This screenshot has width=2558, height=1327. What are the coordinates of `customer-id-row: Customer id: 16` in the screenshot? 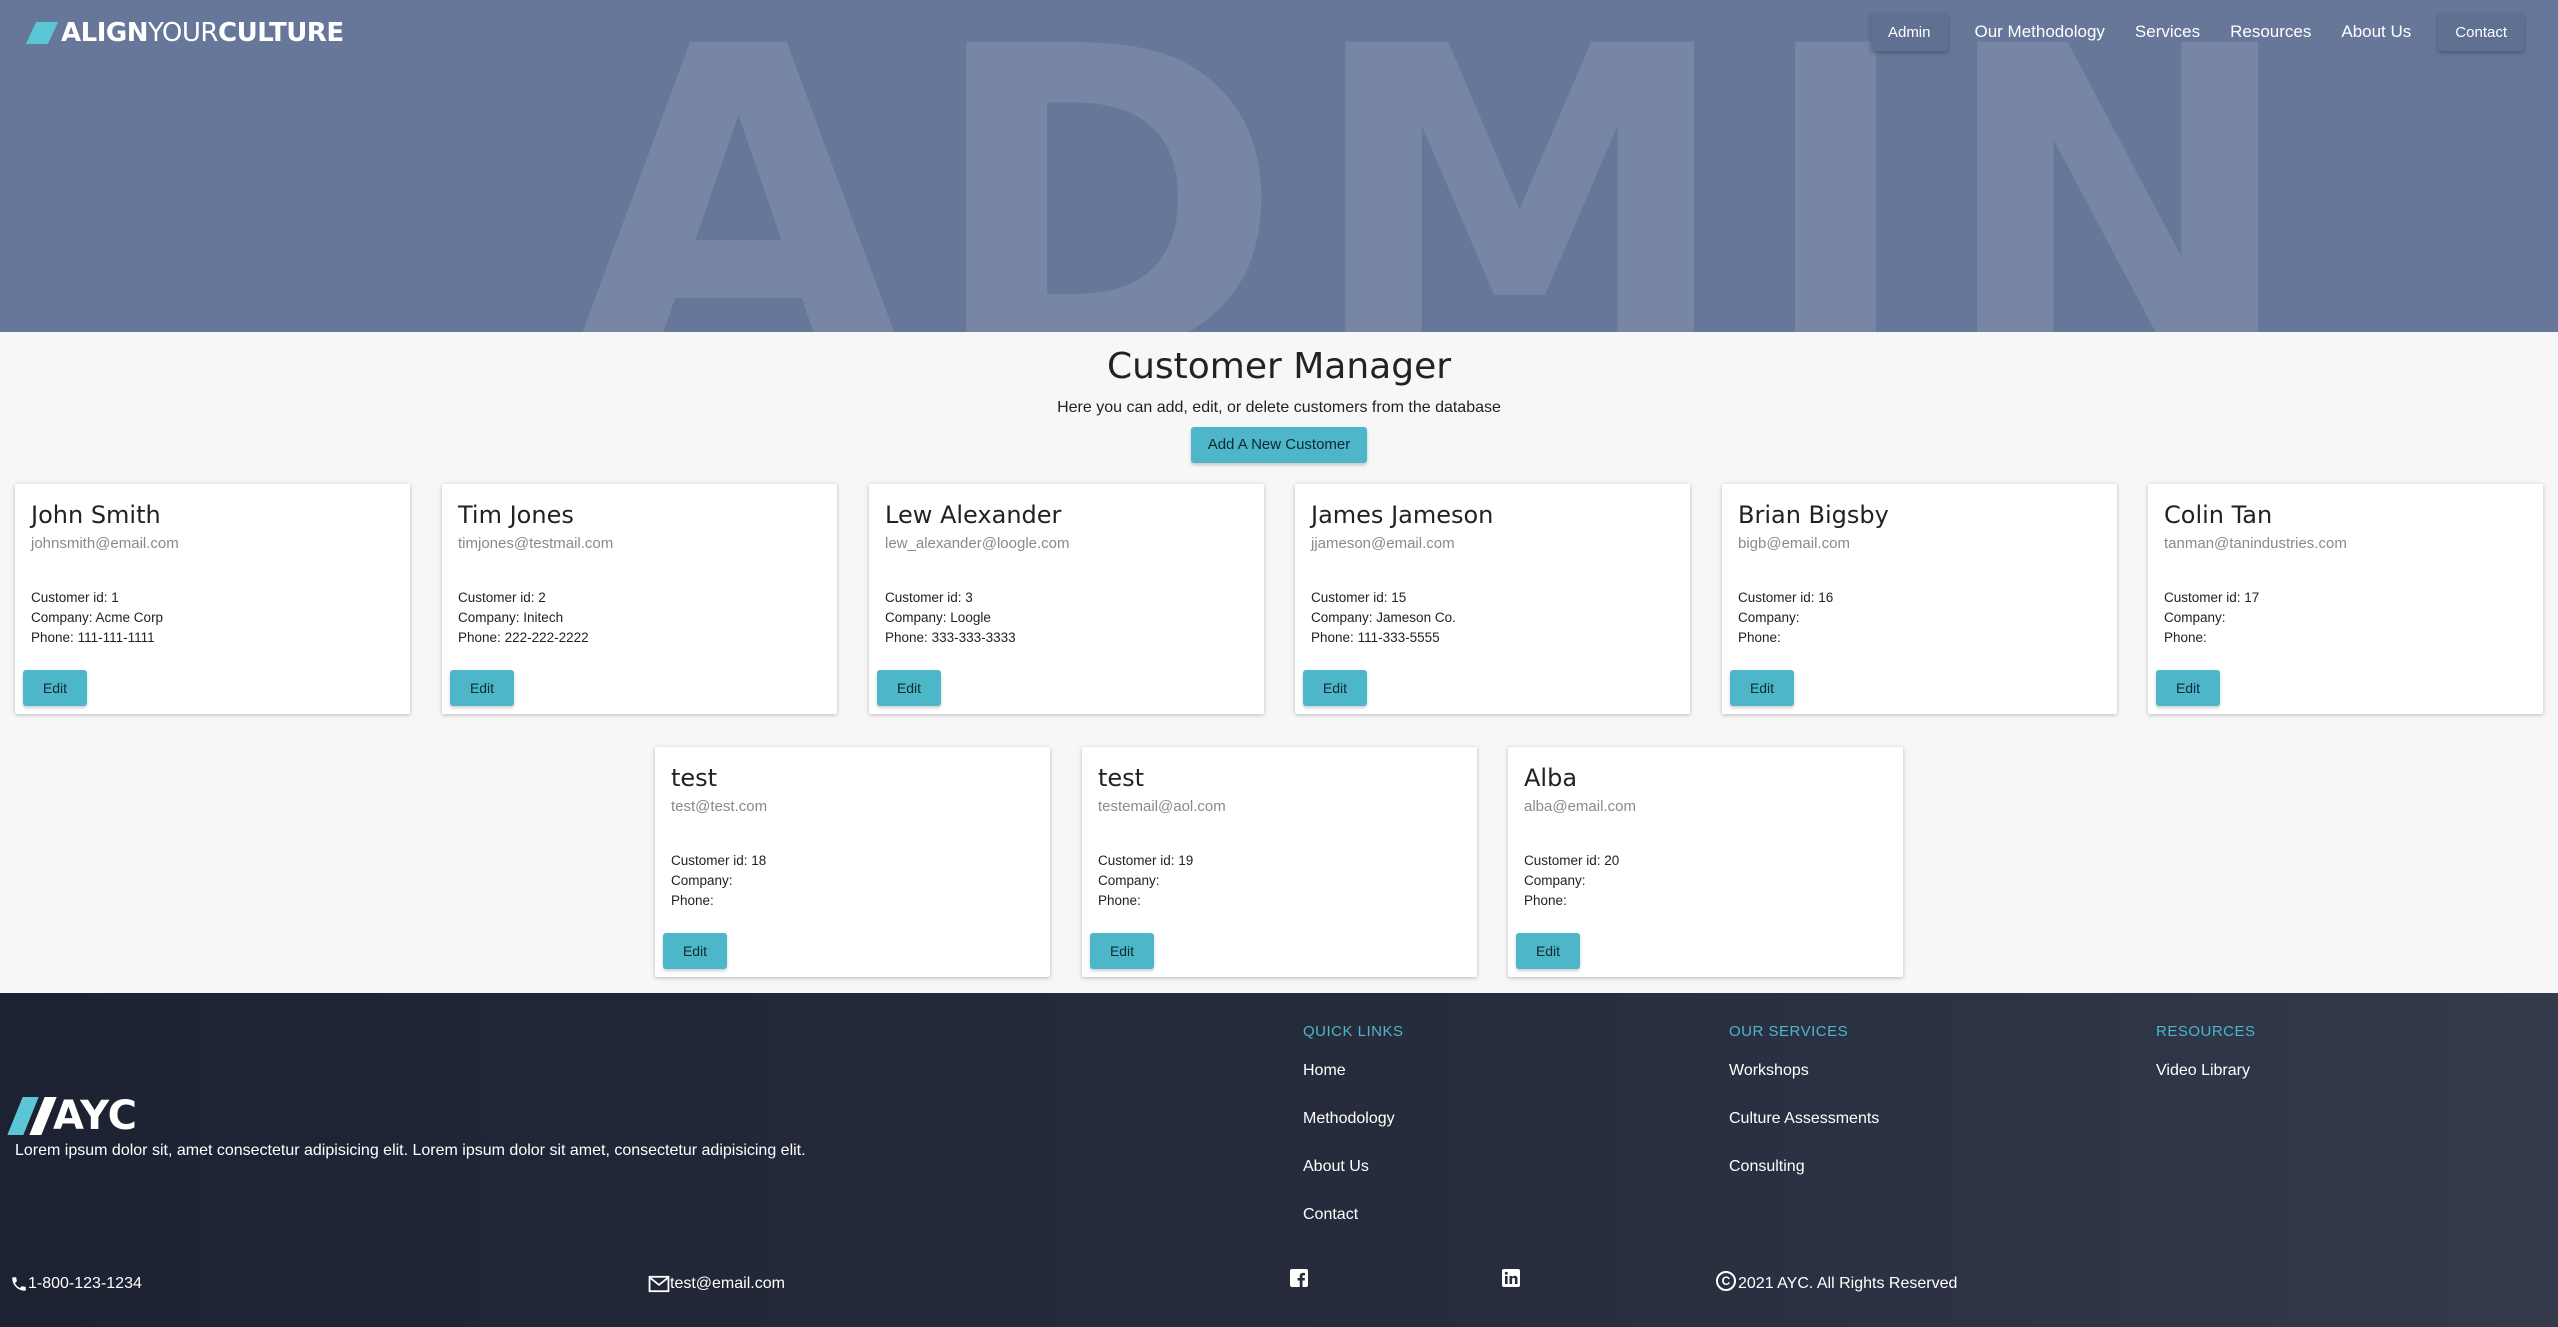 It's located at (1786, 597).